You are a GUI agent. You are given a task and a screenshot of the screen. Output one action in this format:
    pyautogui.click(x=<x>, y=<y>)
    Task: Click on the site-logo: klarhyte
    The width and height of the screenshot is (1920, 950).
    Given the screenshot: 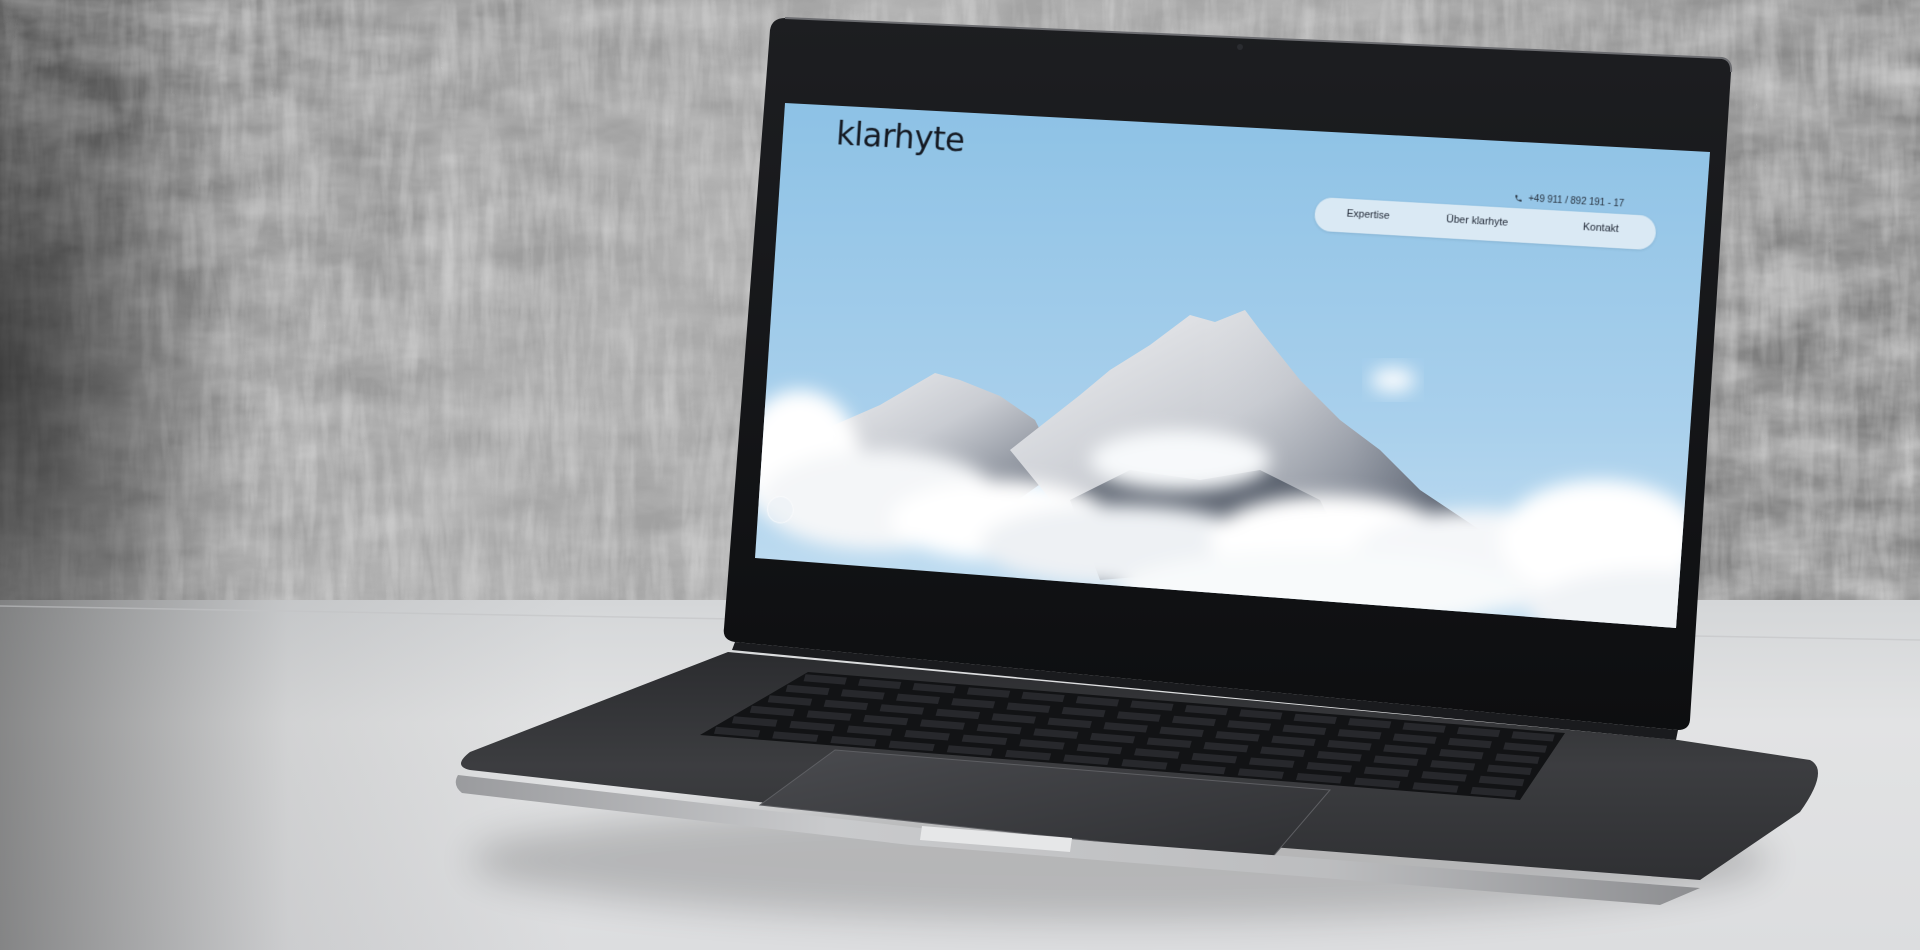 What is the action you would take?
    pyautogui.click(x=900, y=137)
    